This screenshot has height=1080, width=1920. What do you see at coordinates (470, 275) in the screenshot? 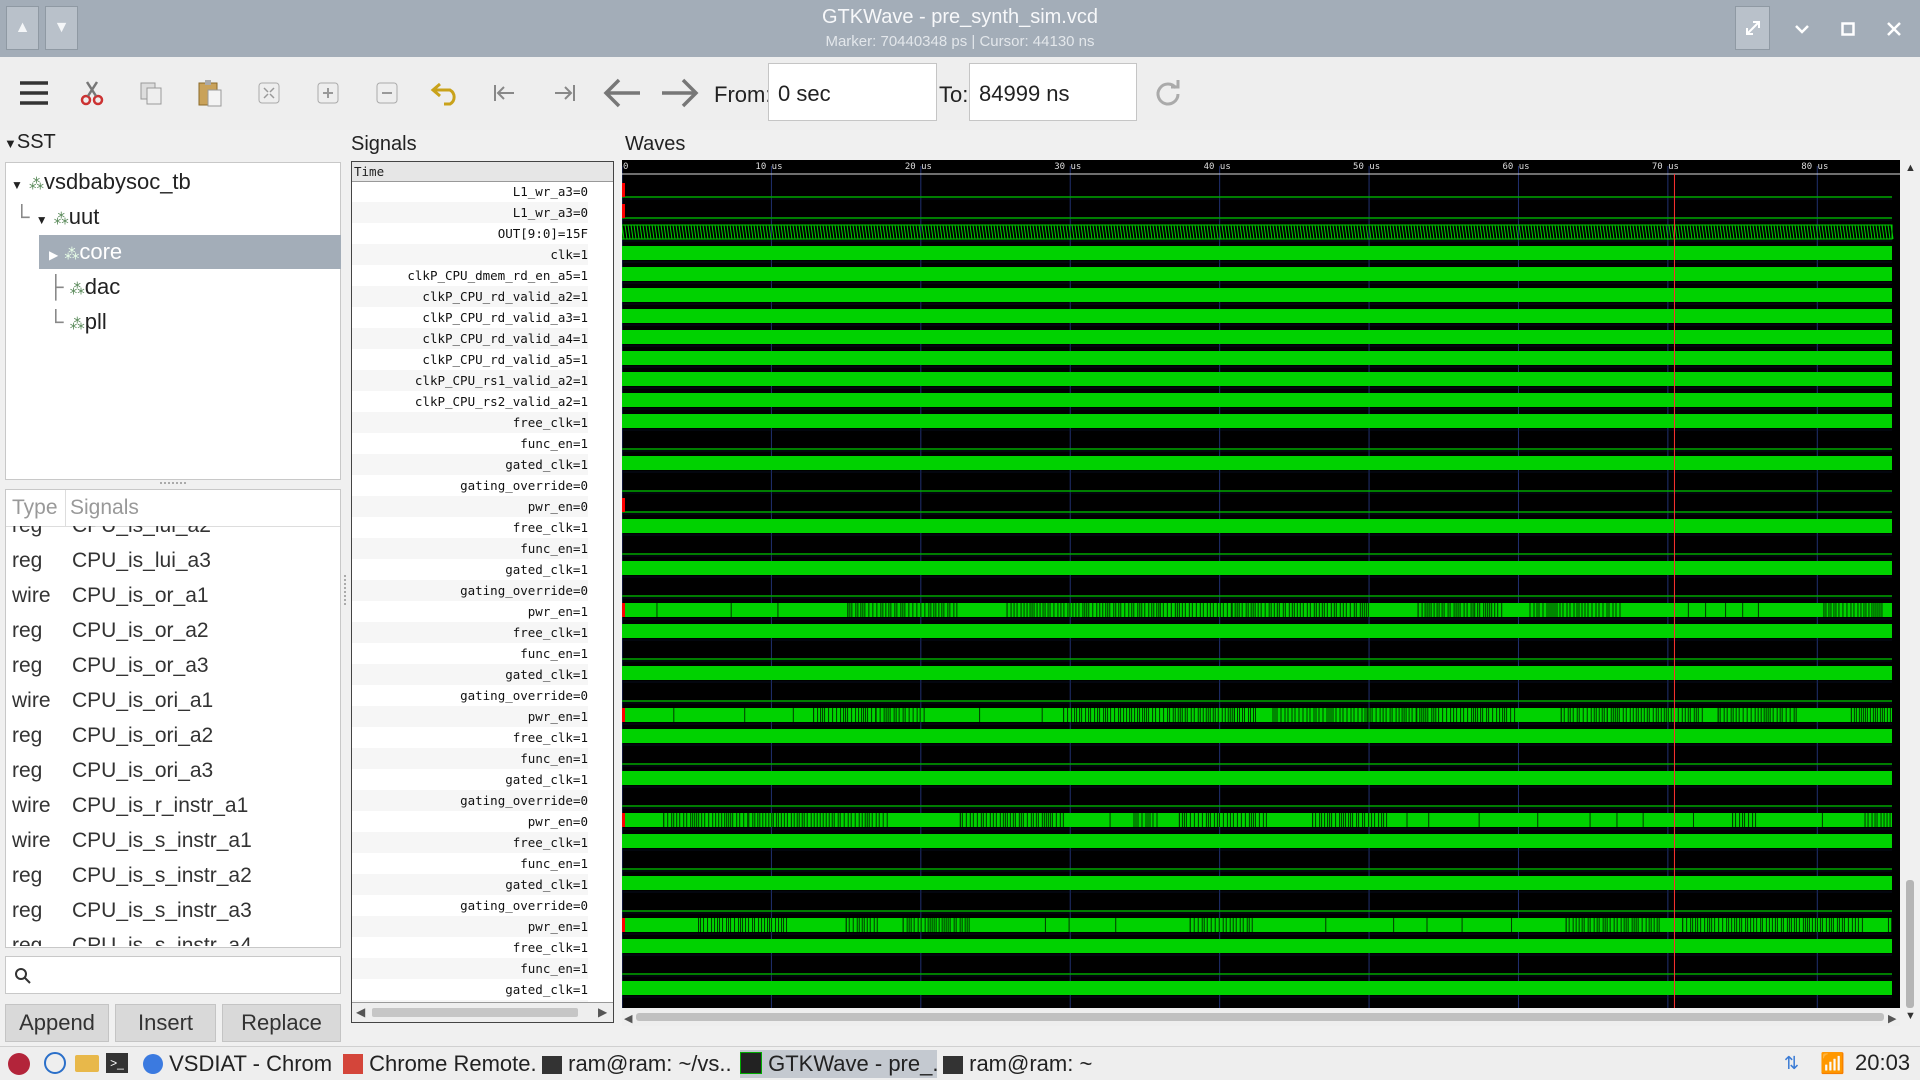
I see `signal-name-row: clkP_CPU_dmem_rd_en_a5=1` at bounding box center [470, 275].